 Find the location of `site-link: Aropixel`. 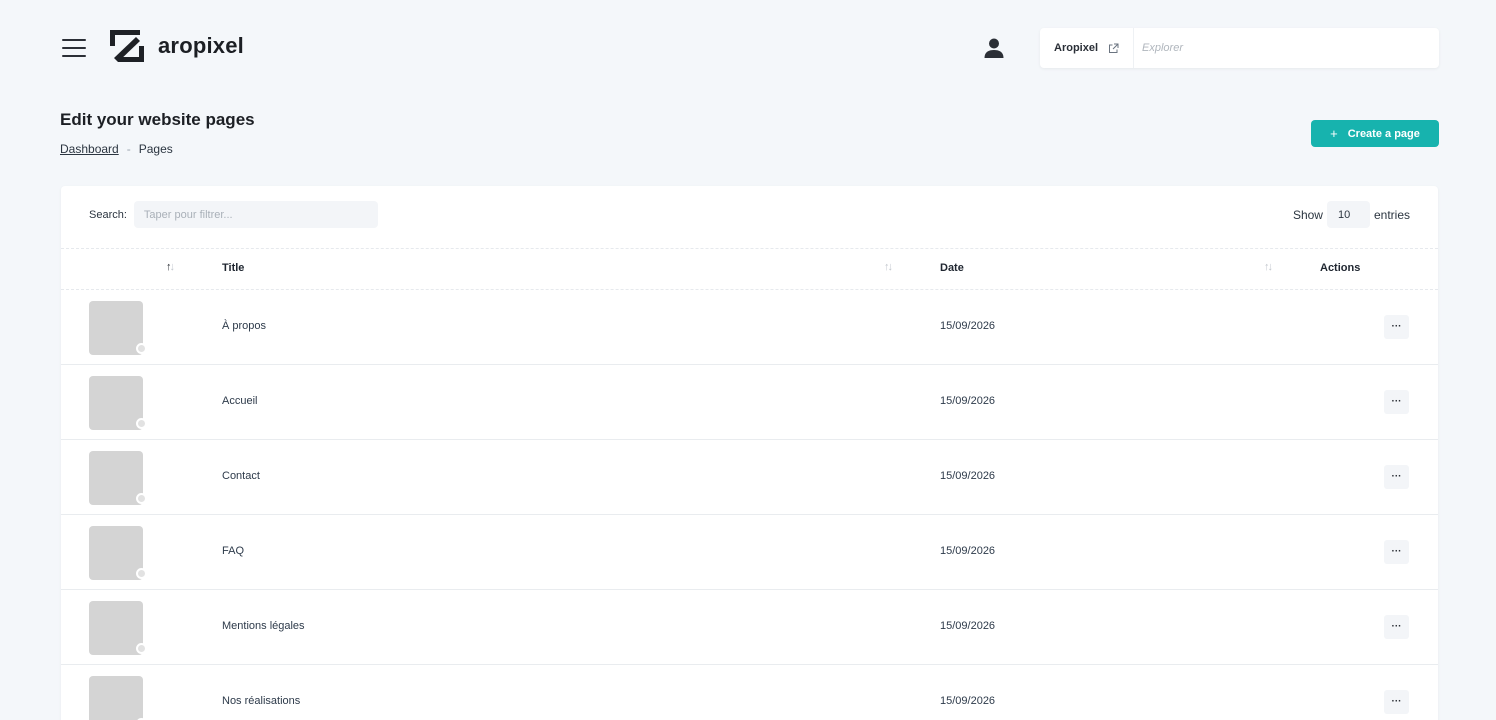

site-link: Aropixel is located at coordinates (1087, 48).